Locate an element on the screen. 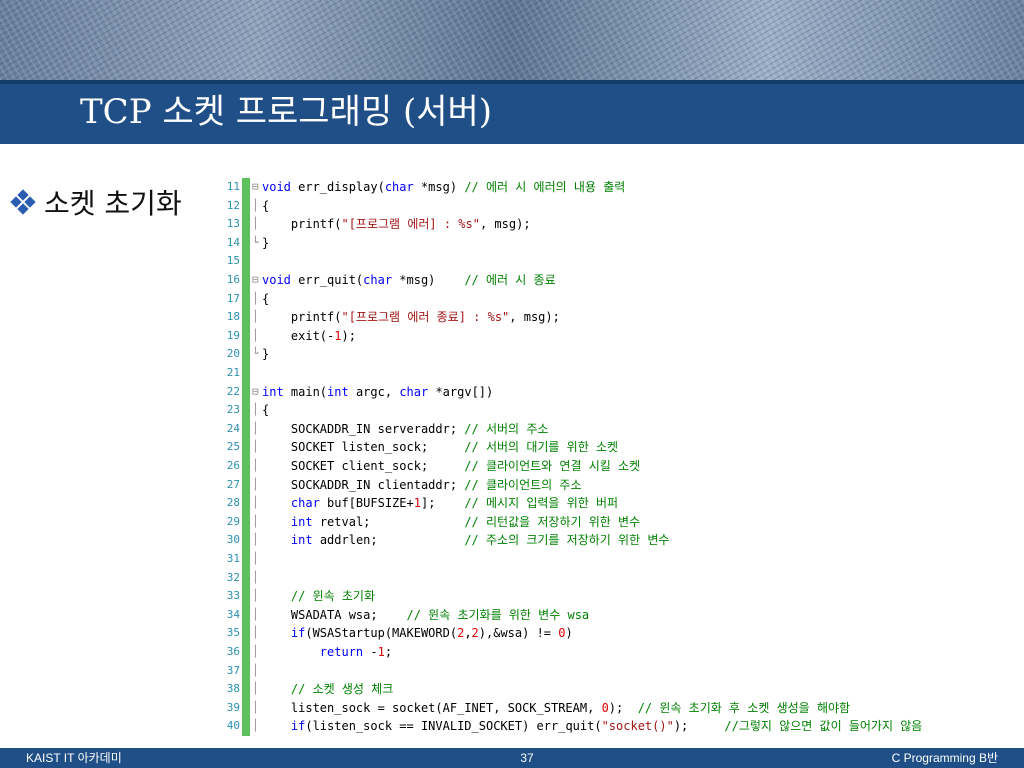 This screenshot has width=1024, height=768. code-line: 29 │ int retval; // 리턴값을 저장하기 위한 변수 is located at coordinates (611, 522).